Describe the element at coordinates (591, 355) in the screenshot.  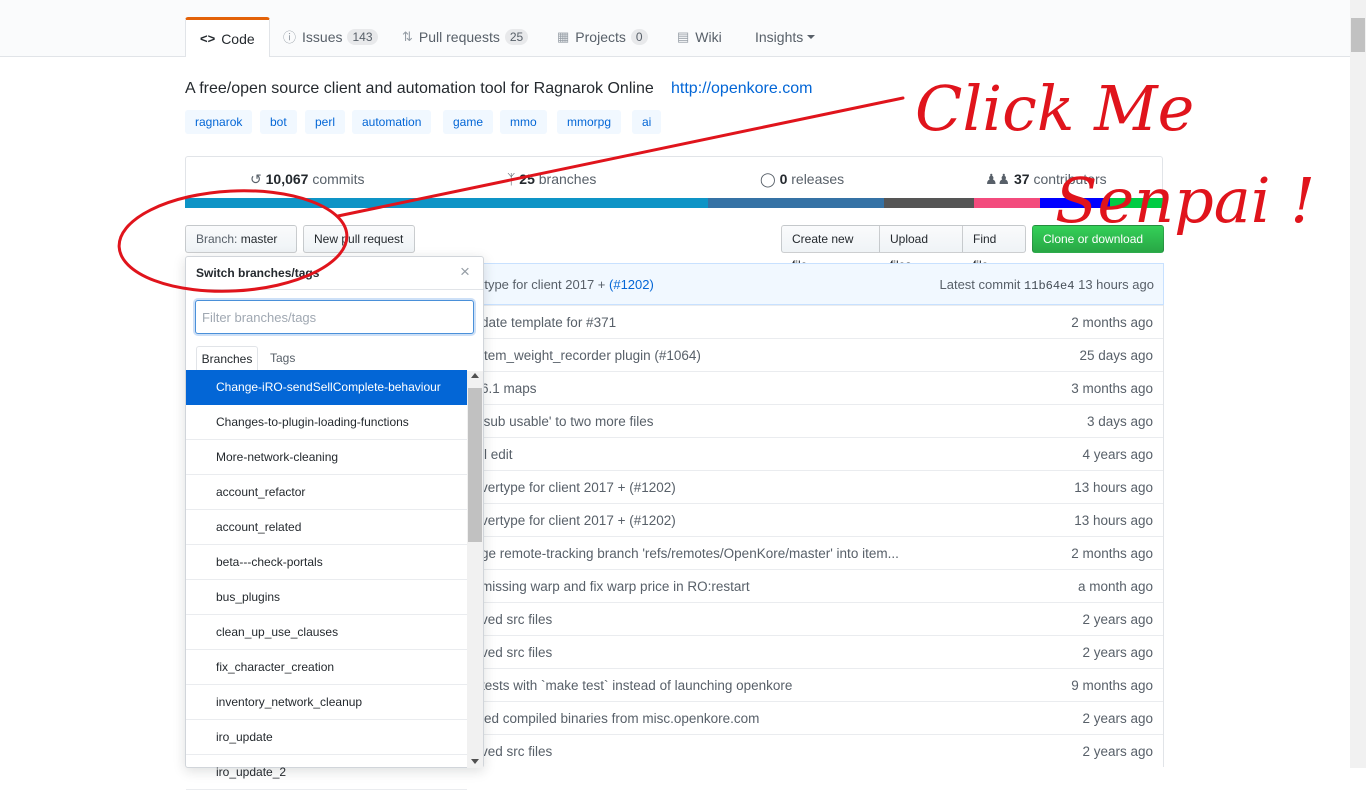
I see `file-commit-message: item_weight_recorder plugin (#1064)` at that location.